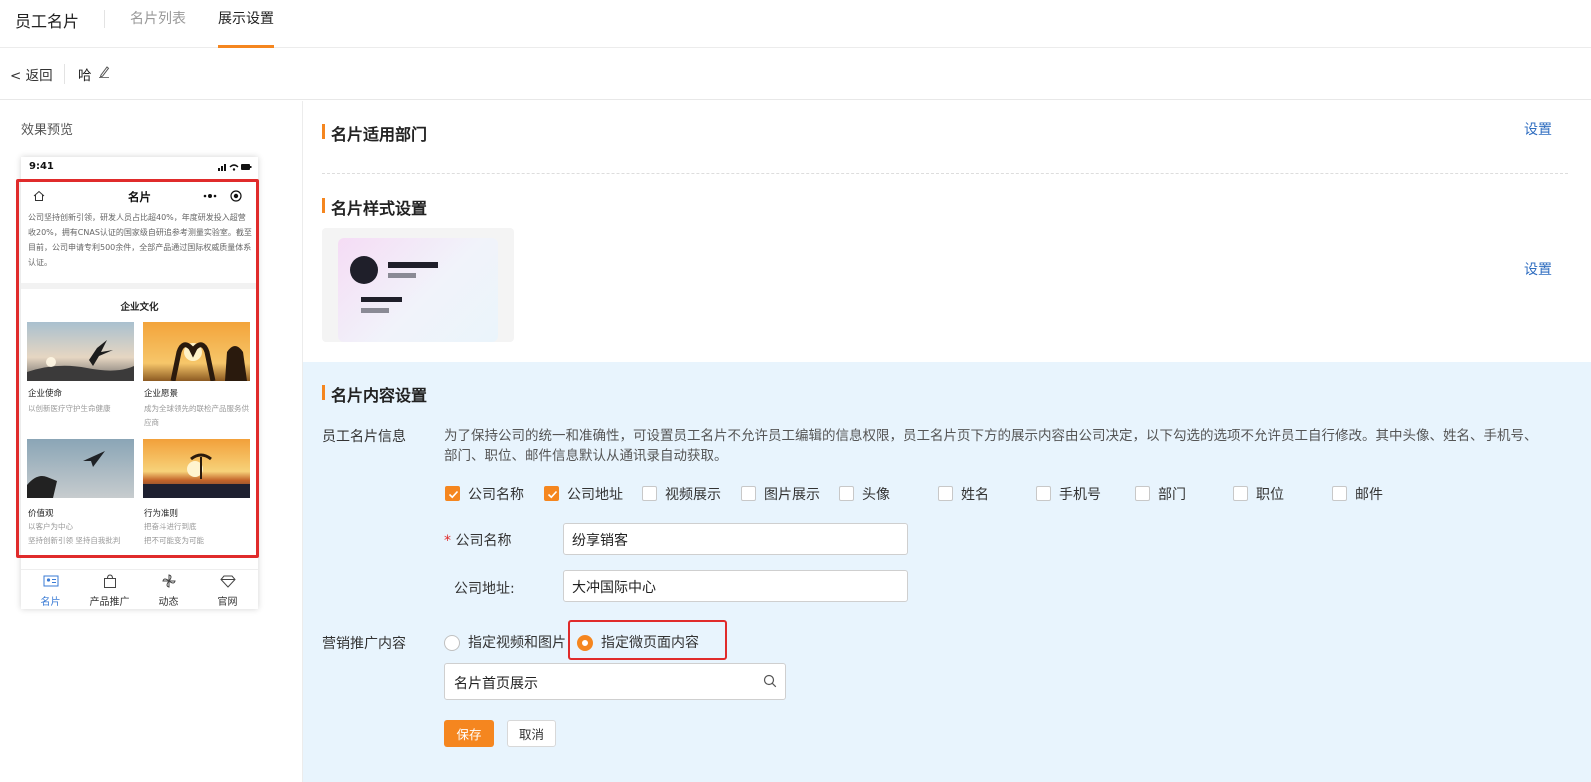 This screenshot has height=782, width=1591. I want to click on content-section-title: 名片内容设置, so click(379, 395).